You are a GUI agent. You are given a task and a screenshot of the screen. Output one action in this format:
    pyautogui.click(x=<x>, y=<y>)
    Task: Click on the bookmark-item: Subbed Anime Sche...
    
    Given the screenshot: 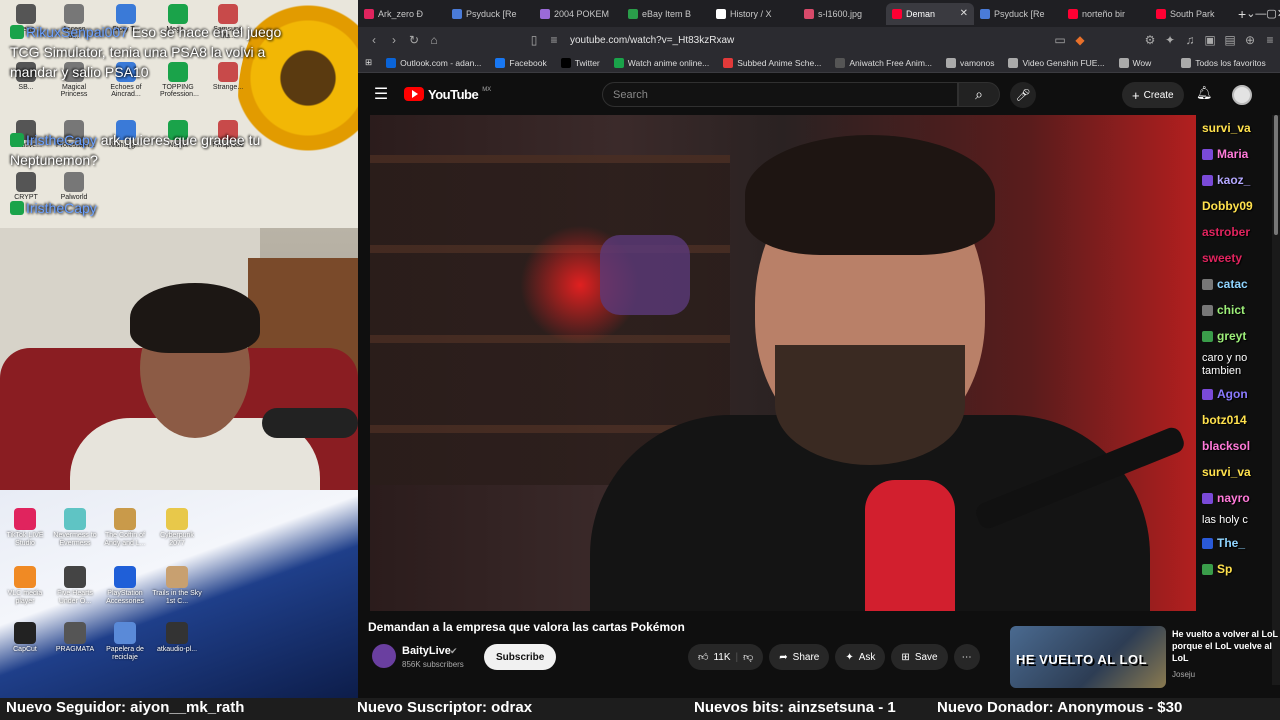 What is the action you would take?
    pyautogui.click(x=772, y=62)
    